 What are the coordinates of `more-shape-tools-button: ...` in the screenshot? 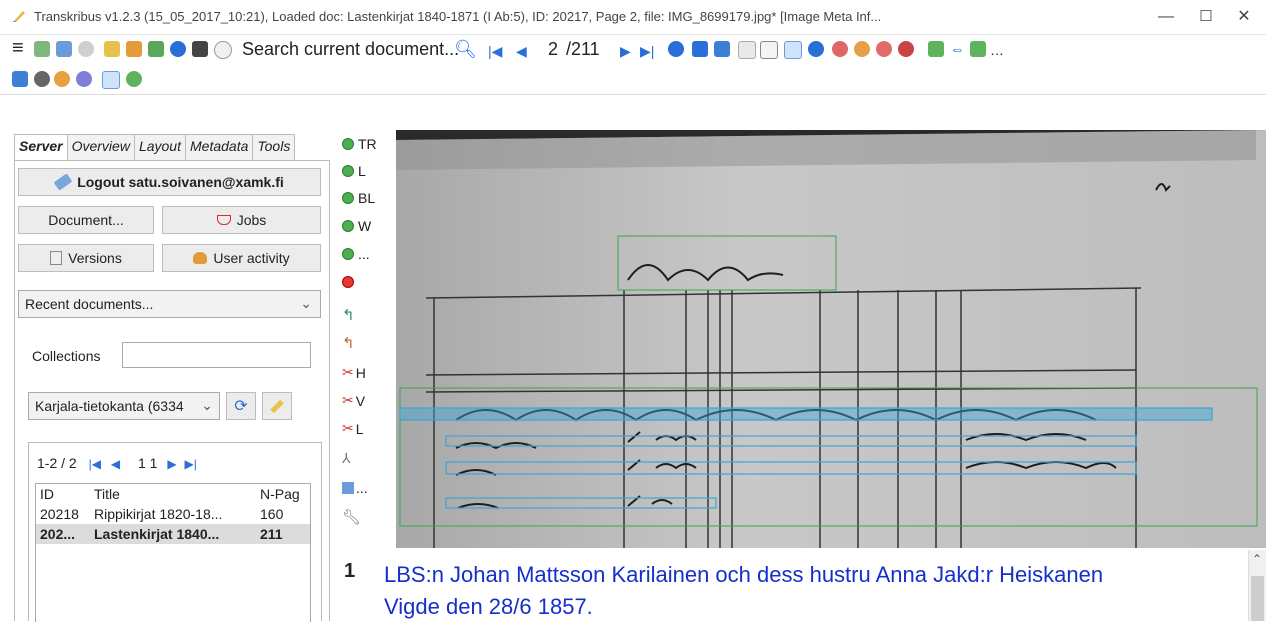 It's located at (355, 488).